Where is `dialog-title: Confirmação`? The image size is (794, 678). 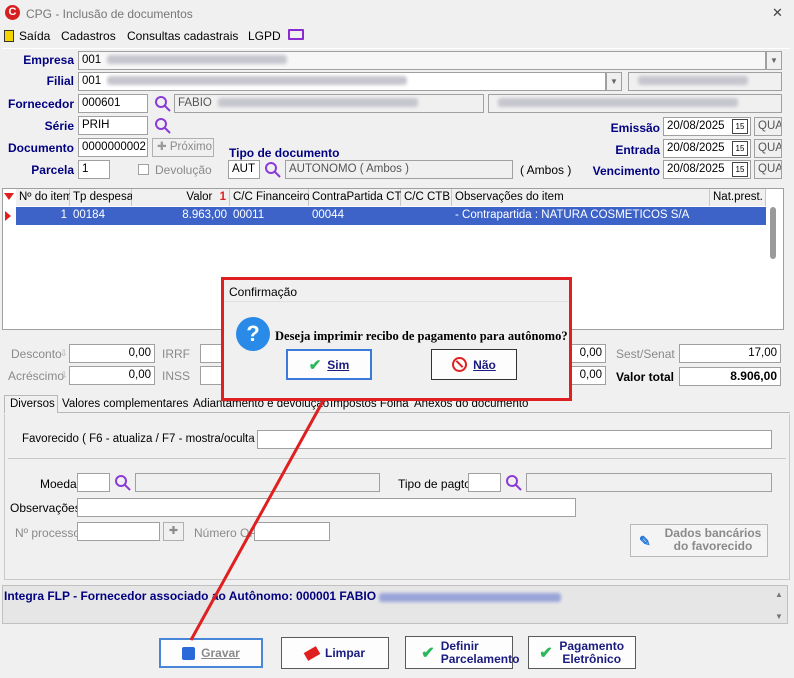
dialog-title: Confirmação is located at coordinates (263, 292).